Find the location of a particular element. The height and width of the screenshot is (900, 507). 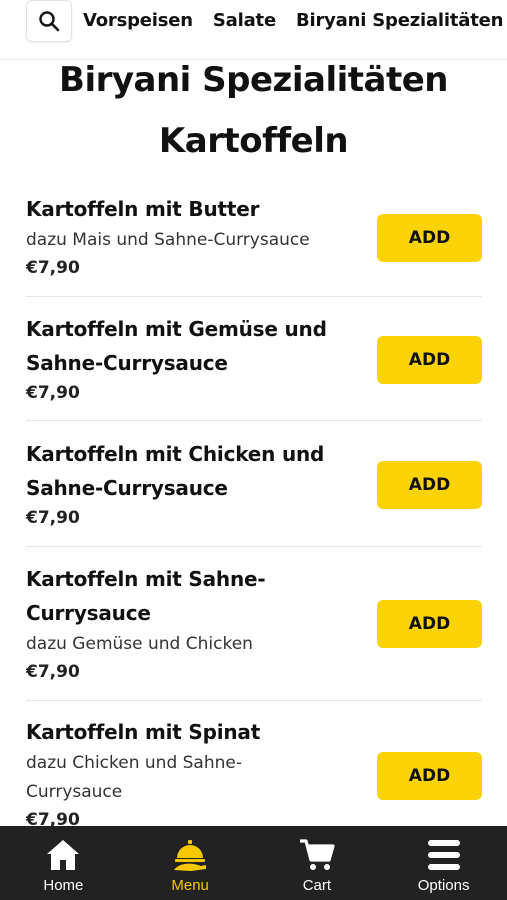

item-description: dazu Gemüse und Chicken is located at coordinates (139, 644).